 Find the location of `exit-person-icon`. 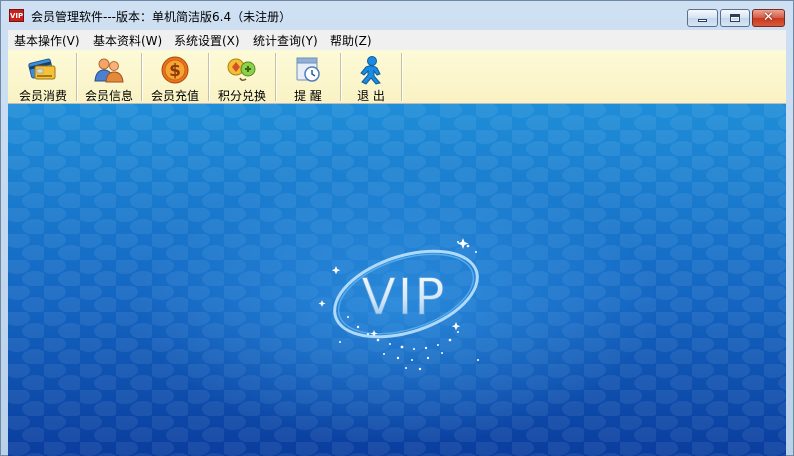

exit-person-icon is located at coordinates (370, 70).